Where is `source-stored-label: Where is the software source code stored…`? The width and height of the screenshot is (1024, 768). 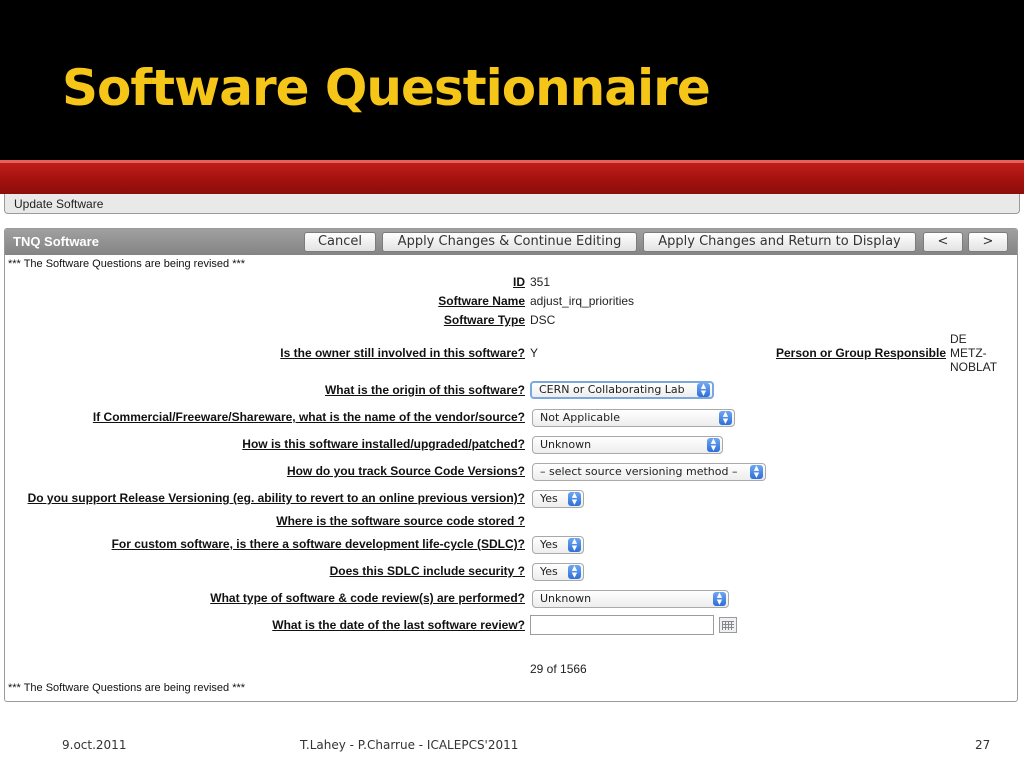 source-stored-label: Where is the software source code stored… is located at coordinates (400, 521).